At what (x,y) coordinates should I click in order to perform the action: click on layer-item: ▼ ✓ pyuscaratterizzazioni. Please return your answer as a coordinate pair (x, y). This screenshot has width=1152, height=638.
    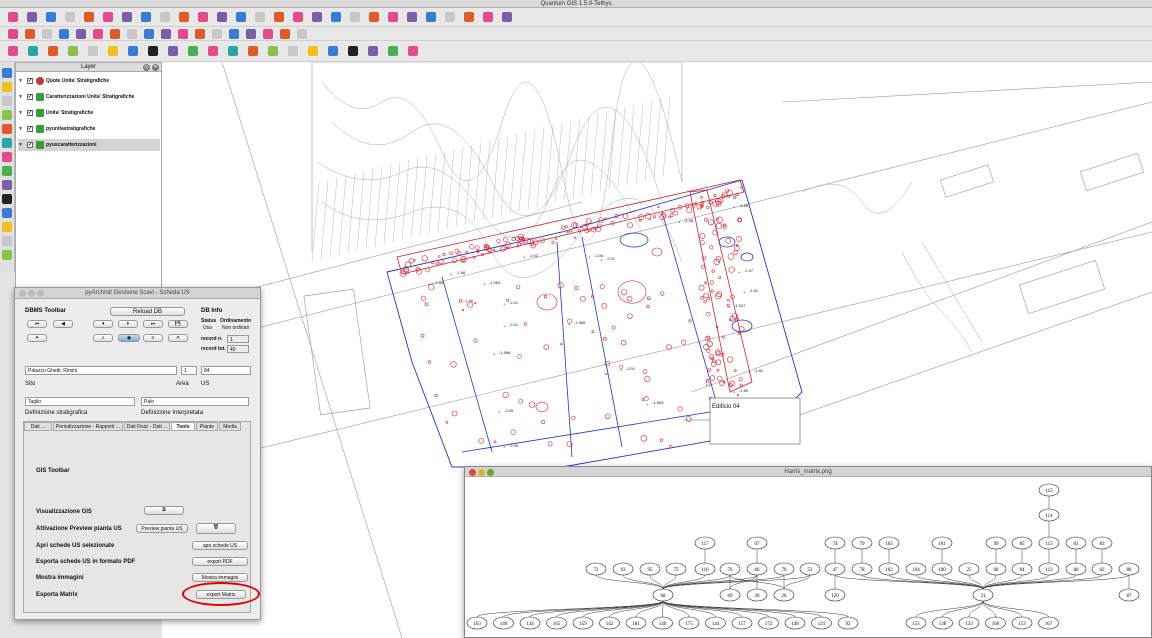
    Looking at the image, I should click on (89, 145).